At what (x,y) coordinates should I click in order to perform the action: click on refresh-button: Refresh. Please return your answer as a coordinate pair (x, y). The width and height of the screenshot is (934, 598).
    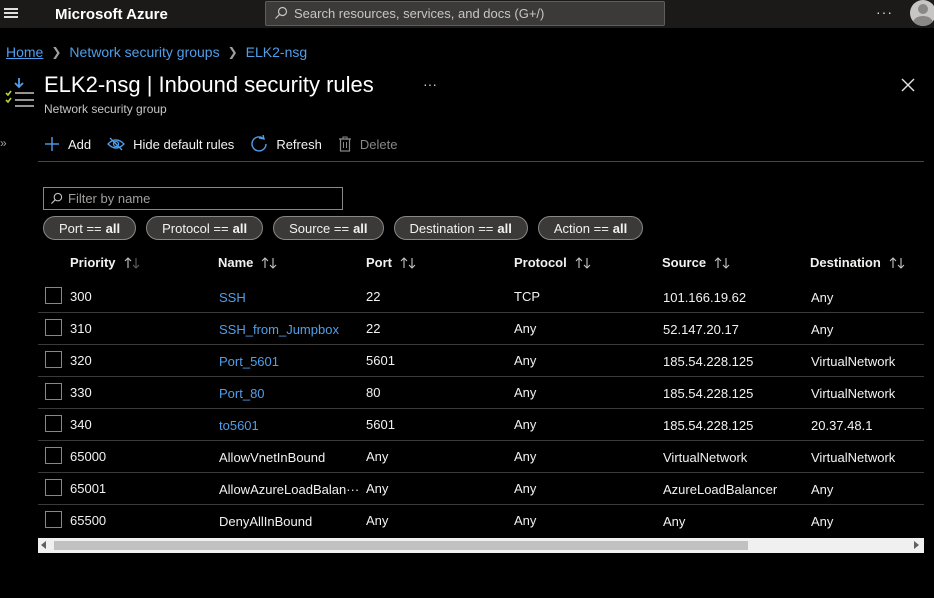
    Looking at the image, I should click on (286, 144).